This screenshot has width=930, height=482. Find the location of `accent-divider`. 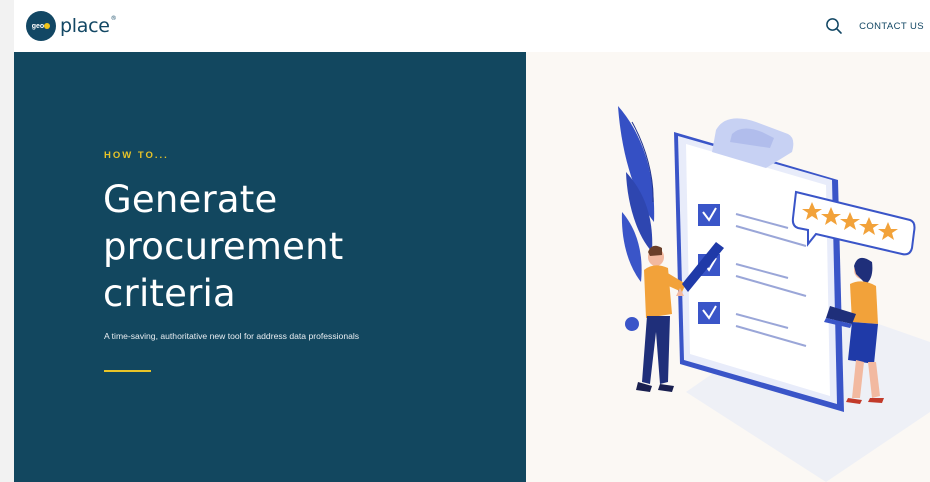

accent-divider is located at coordinates (127, 371).